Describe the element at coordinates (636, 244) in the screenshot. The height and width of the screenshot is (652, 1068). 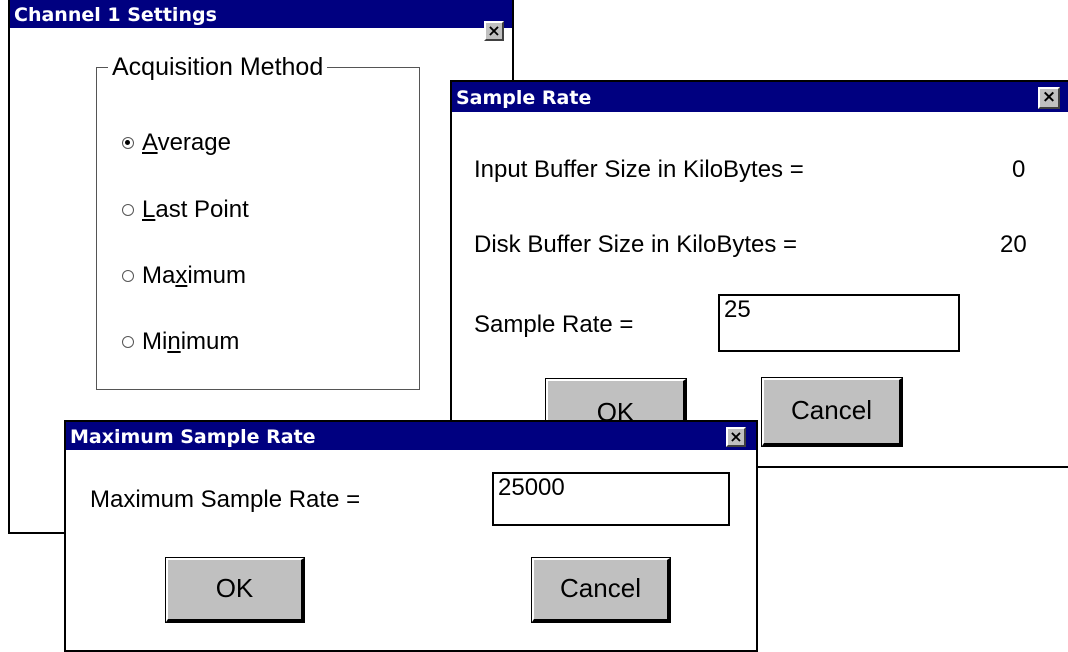
I see `disk-buffer-label: Disk Buffer Size in KiloBytes =` at that location.